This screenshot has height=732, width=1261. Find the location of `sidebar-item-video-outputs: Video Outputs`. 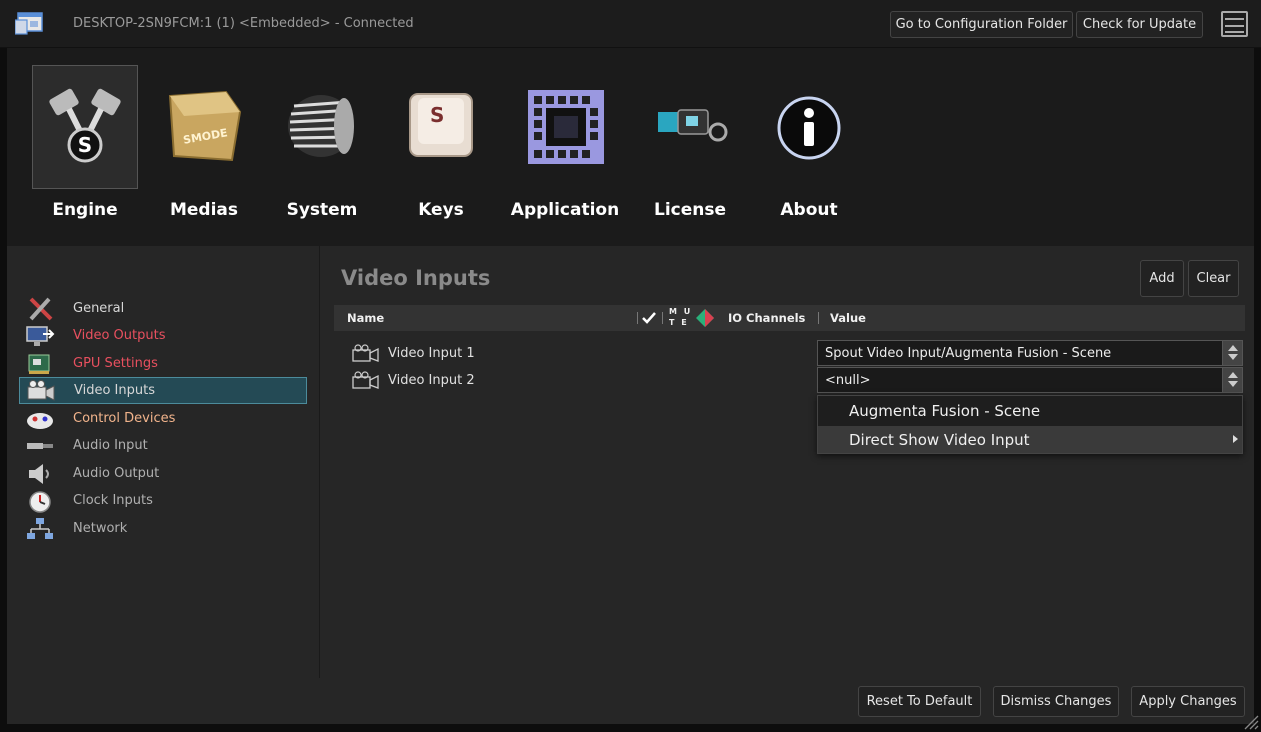

sidebar-item-video-outputs: Video Outputs is located at coordinates (163, 335).